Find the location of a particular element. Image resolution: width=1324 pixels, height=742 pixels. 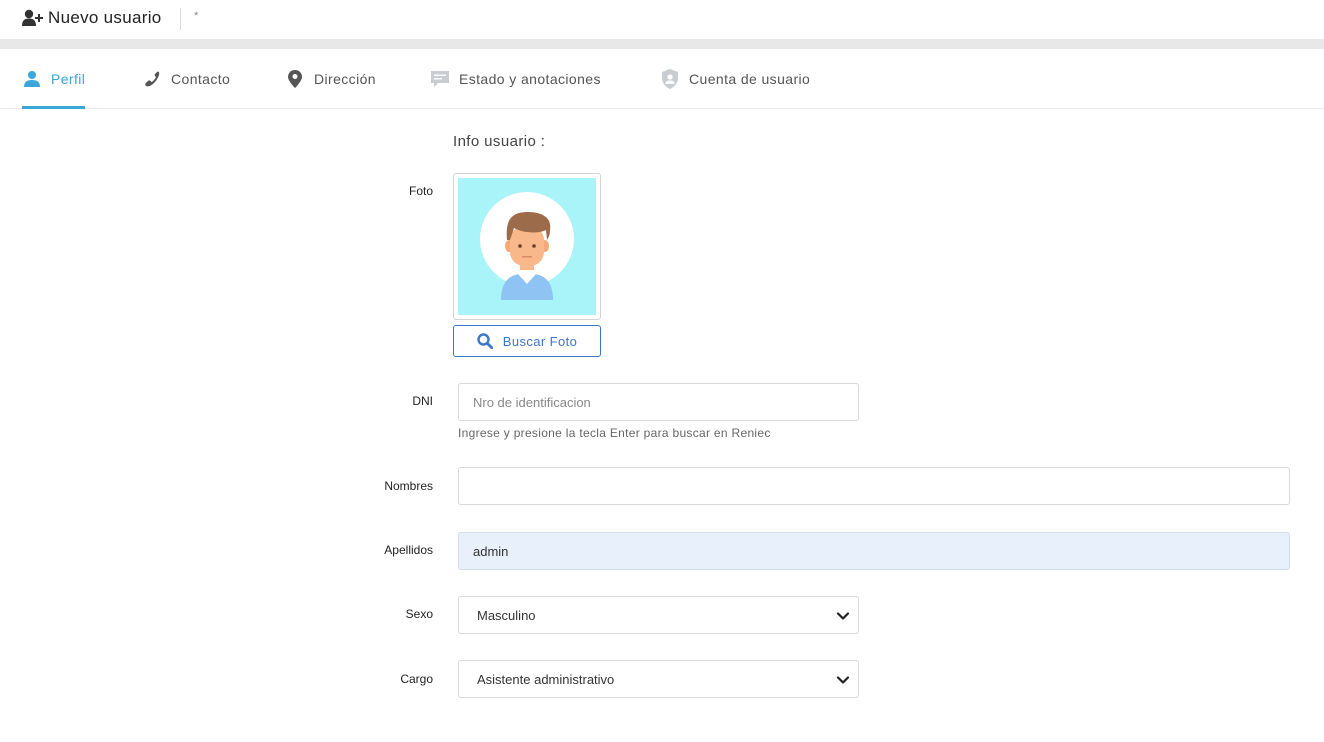

dni-placeholder: Nro de identificacion is located at coordinates (532, 402).